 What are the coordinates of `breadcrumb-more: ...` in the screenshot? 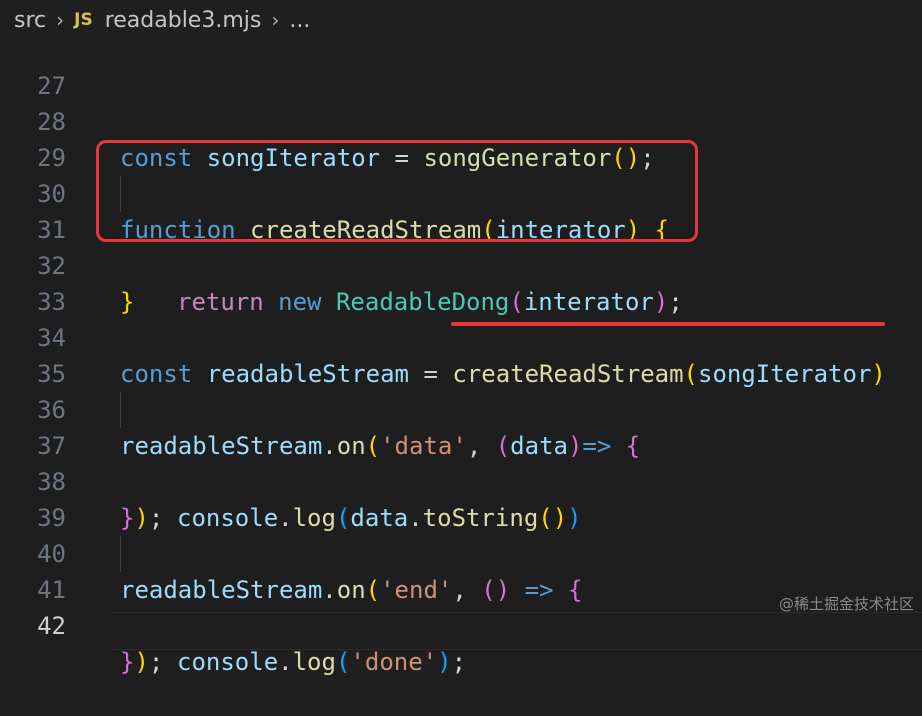 It's located at (299, 20).